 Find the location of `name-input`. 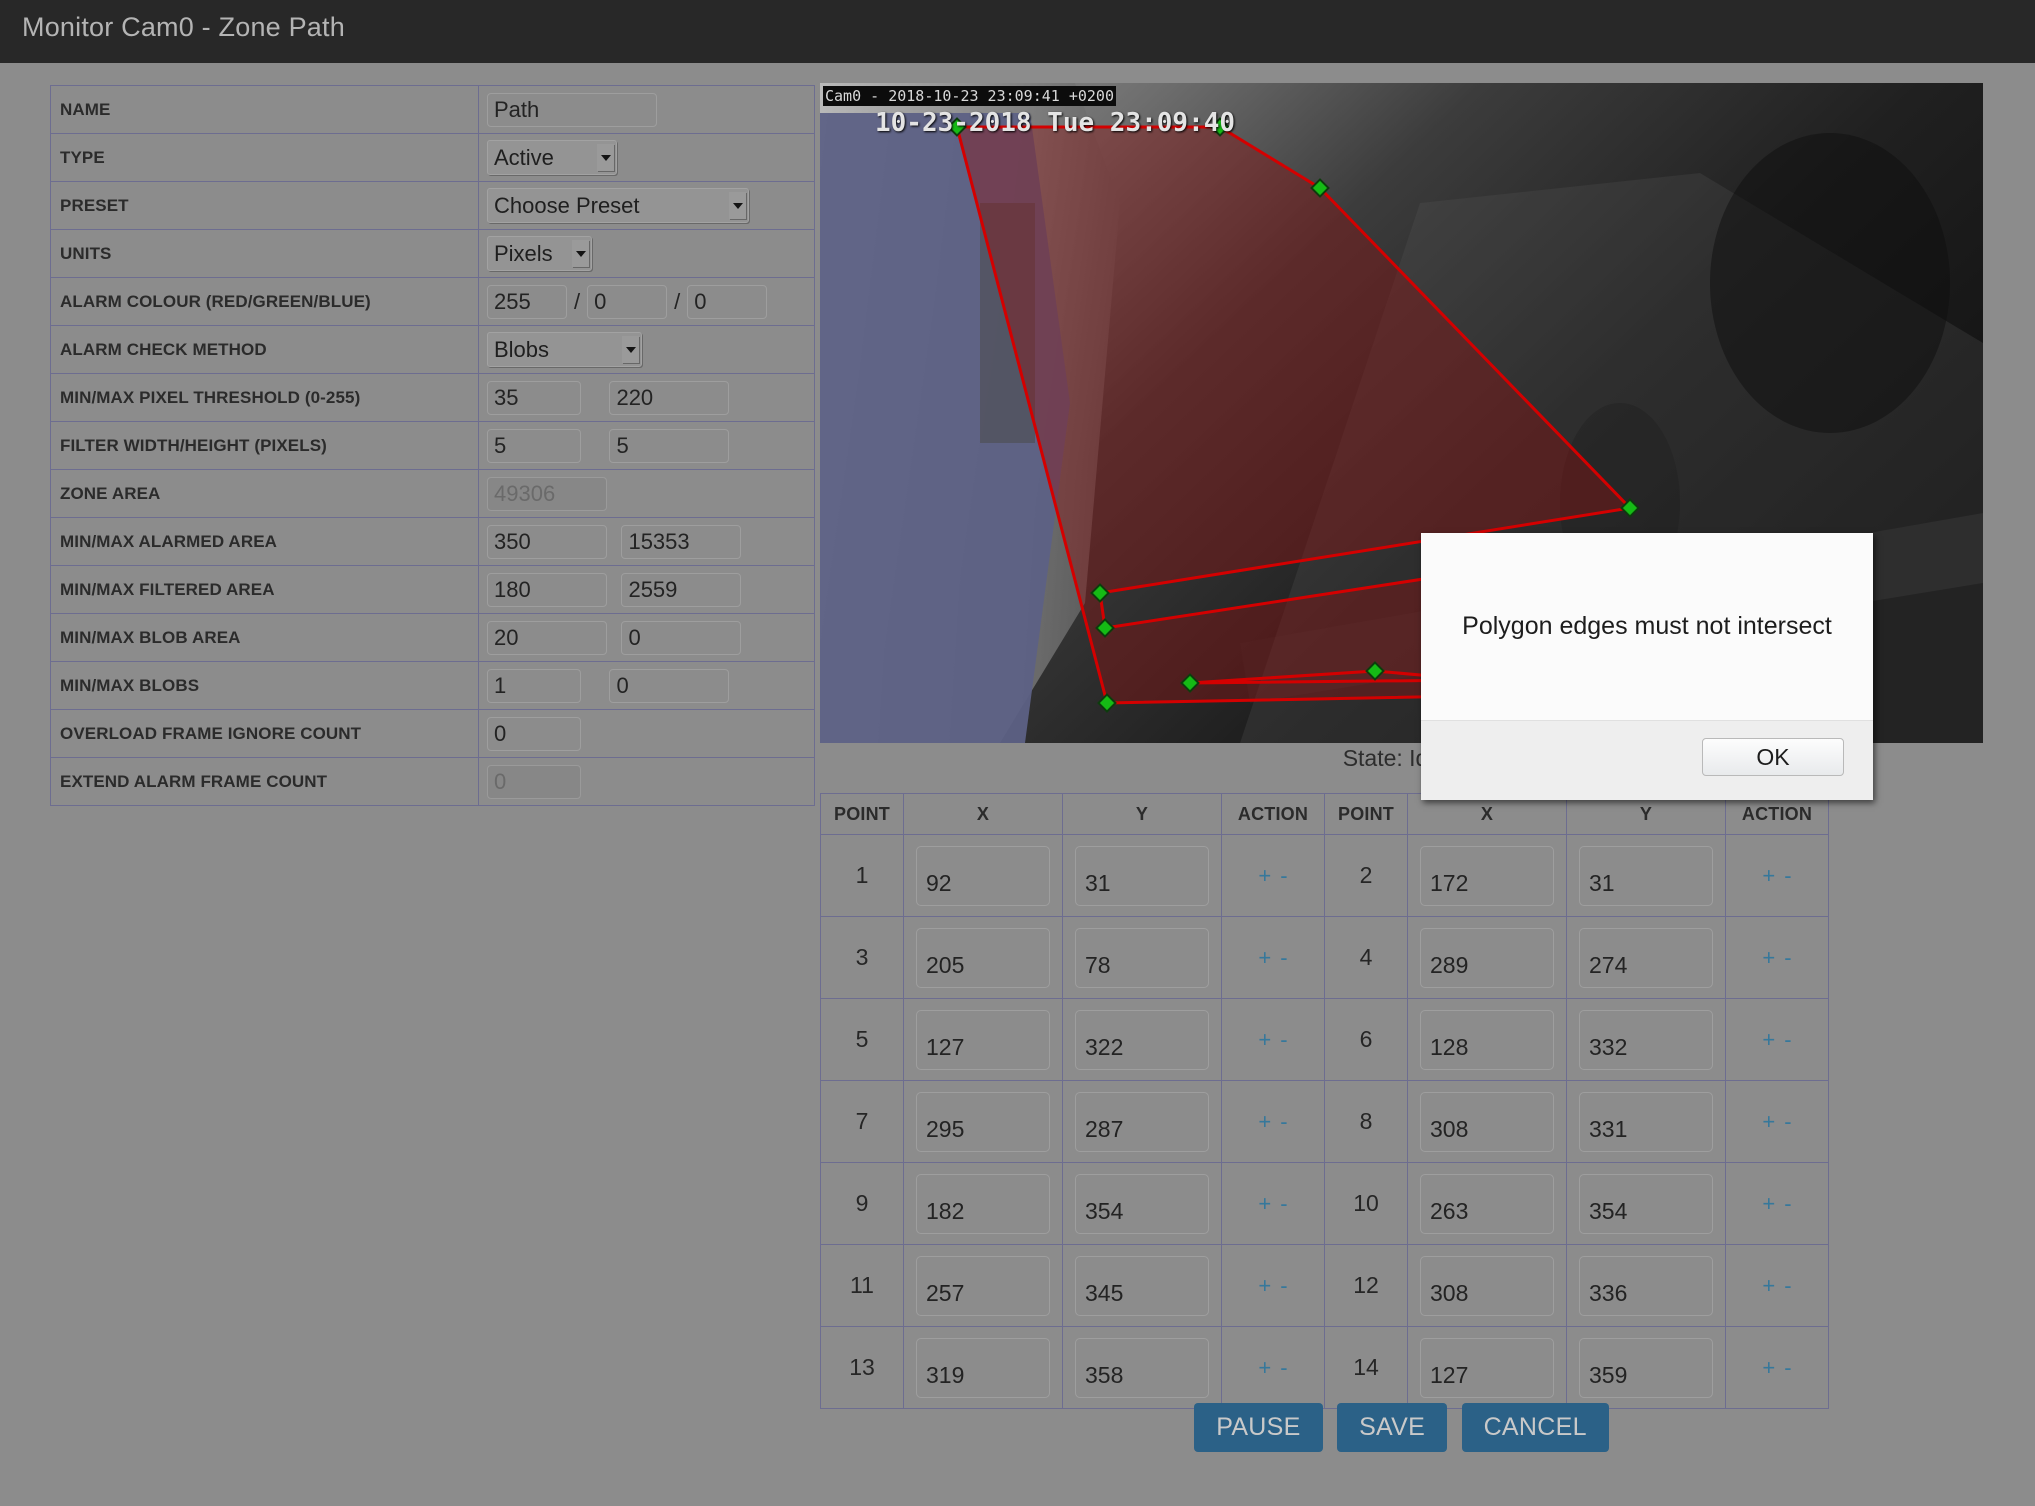

name-input is located at coordinates (572, 109).